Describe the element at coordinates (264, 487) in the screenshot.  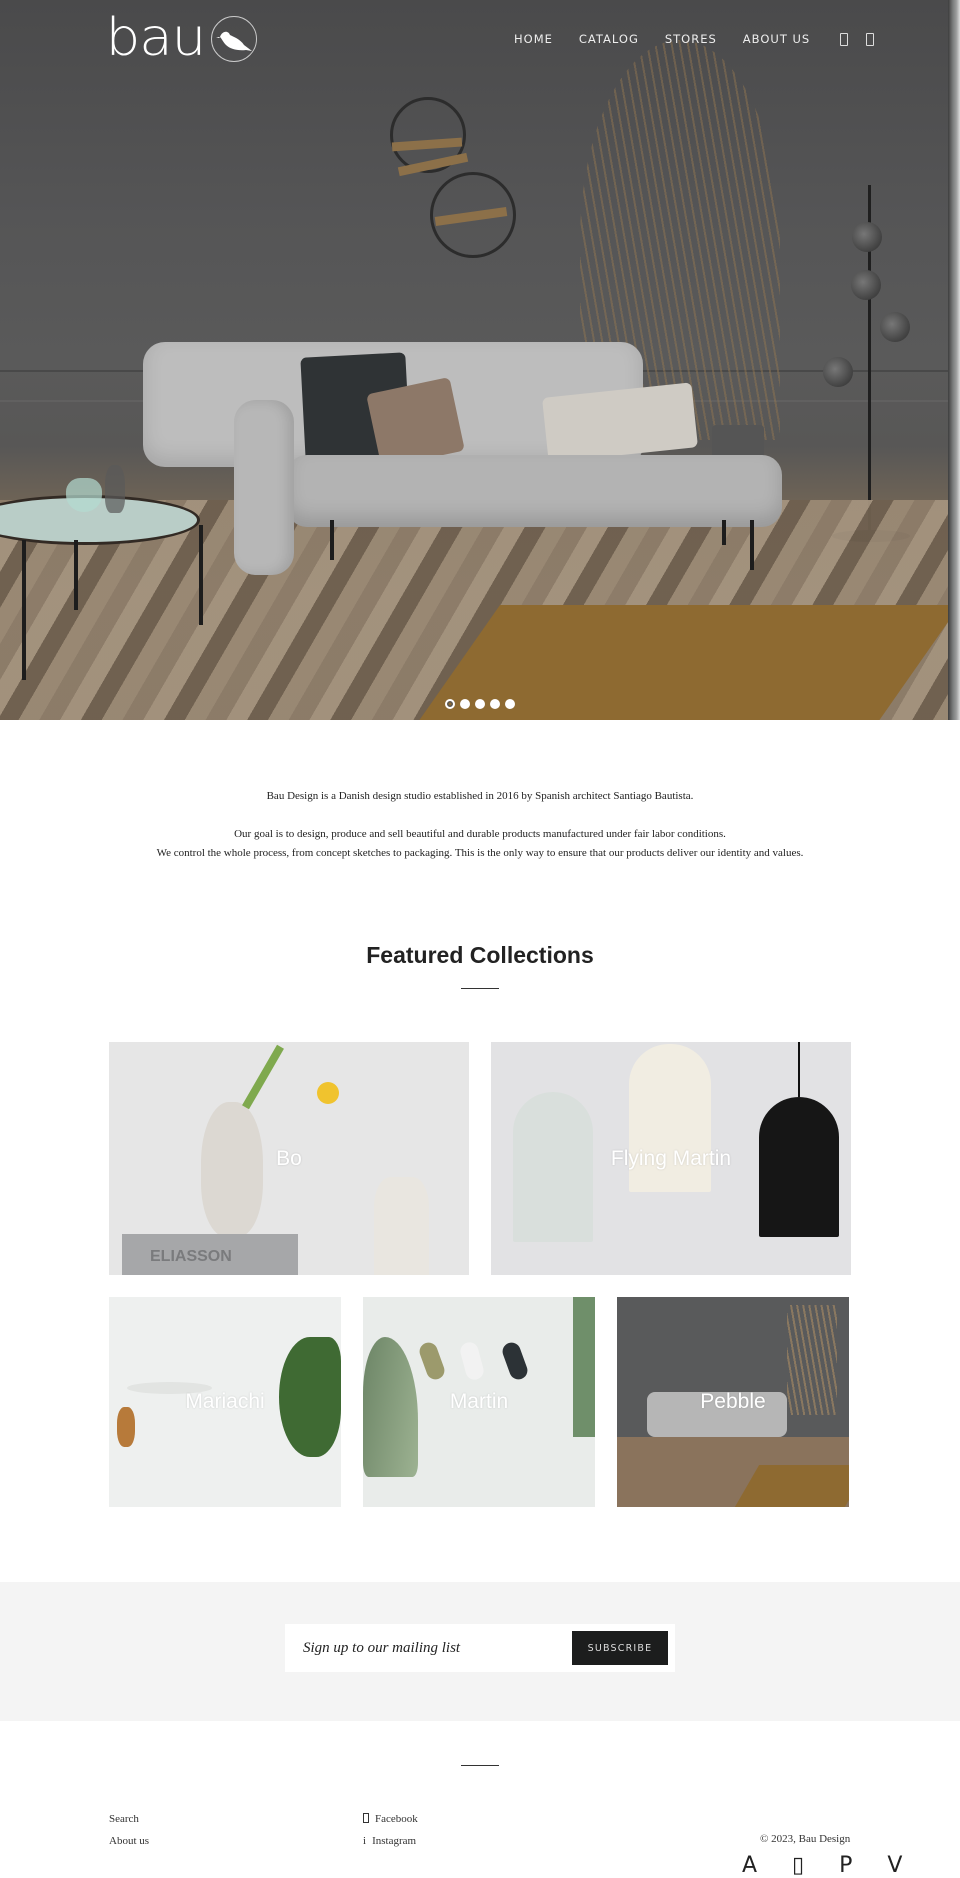
I see `sofa-arm` at that location.